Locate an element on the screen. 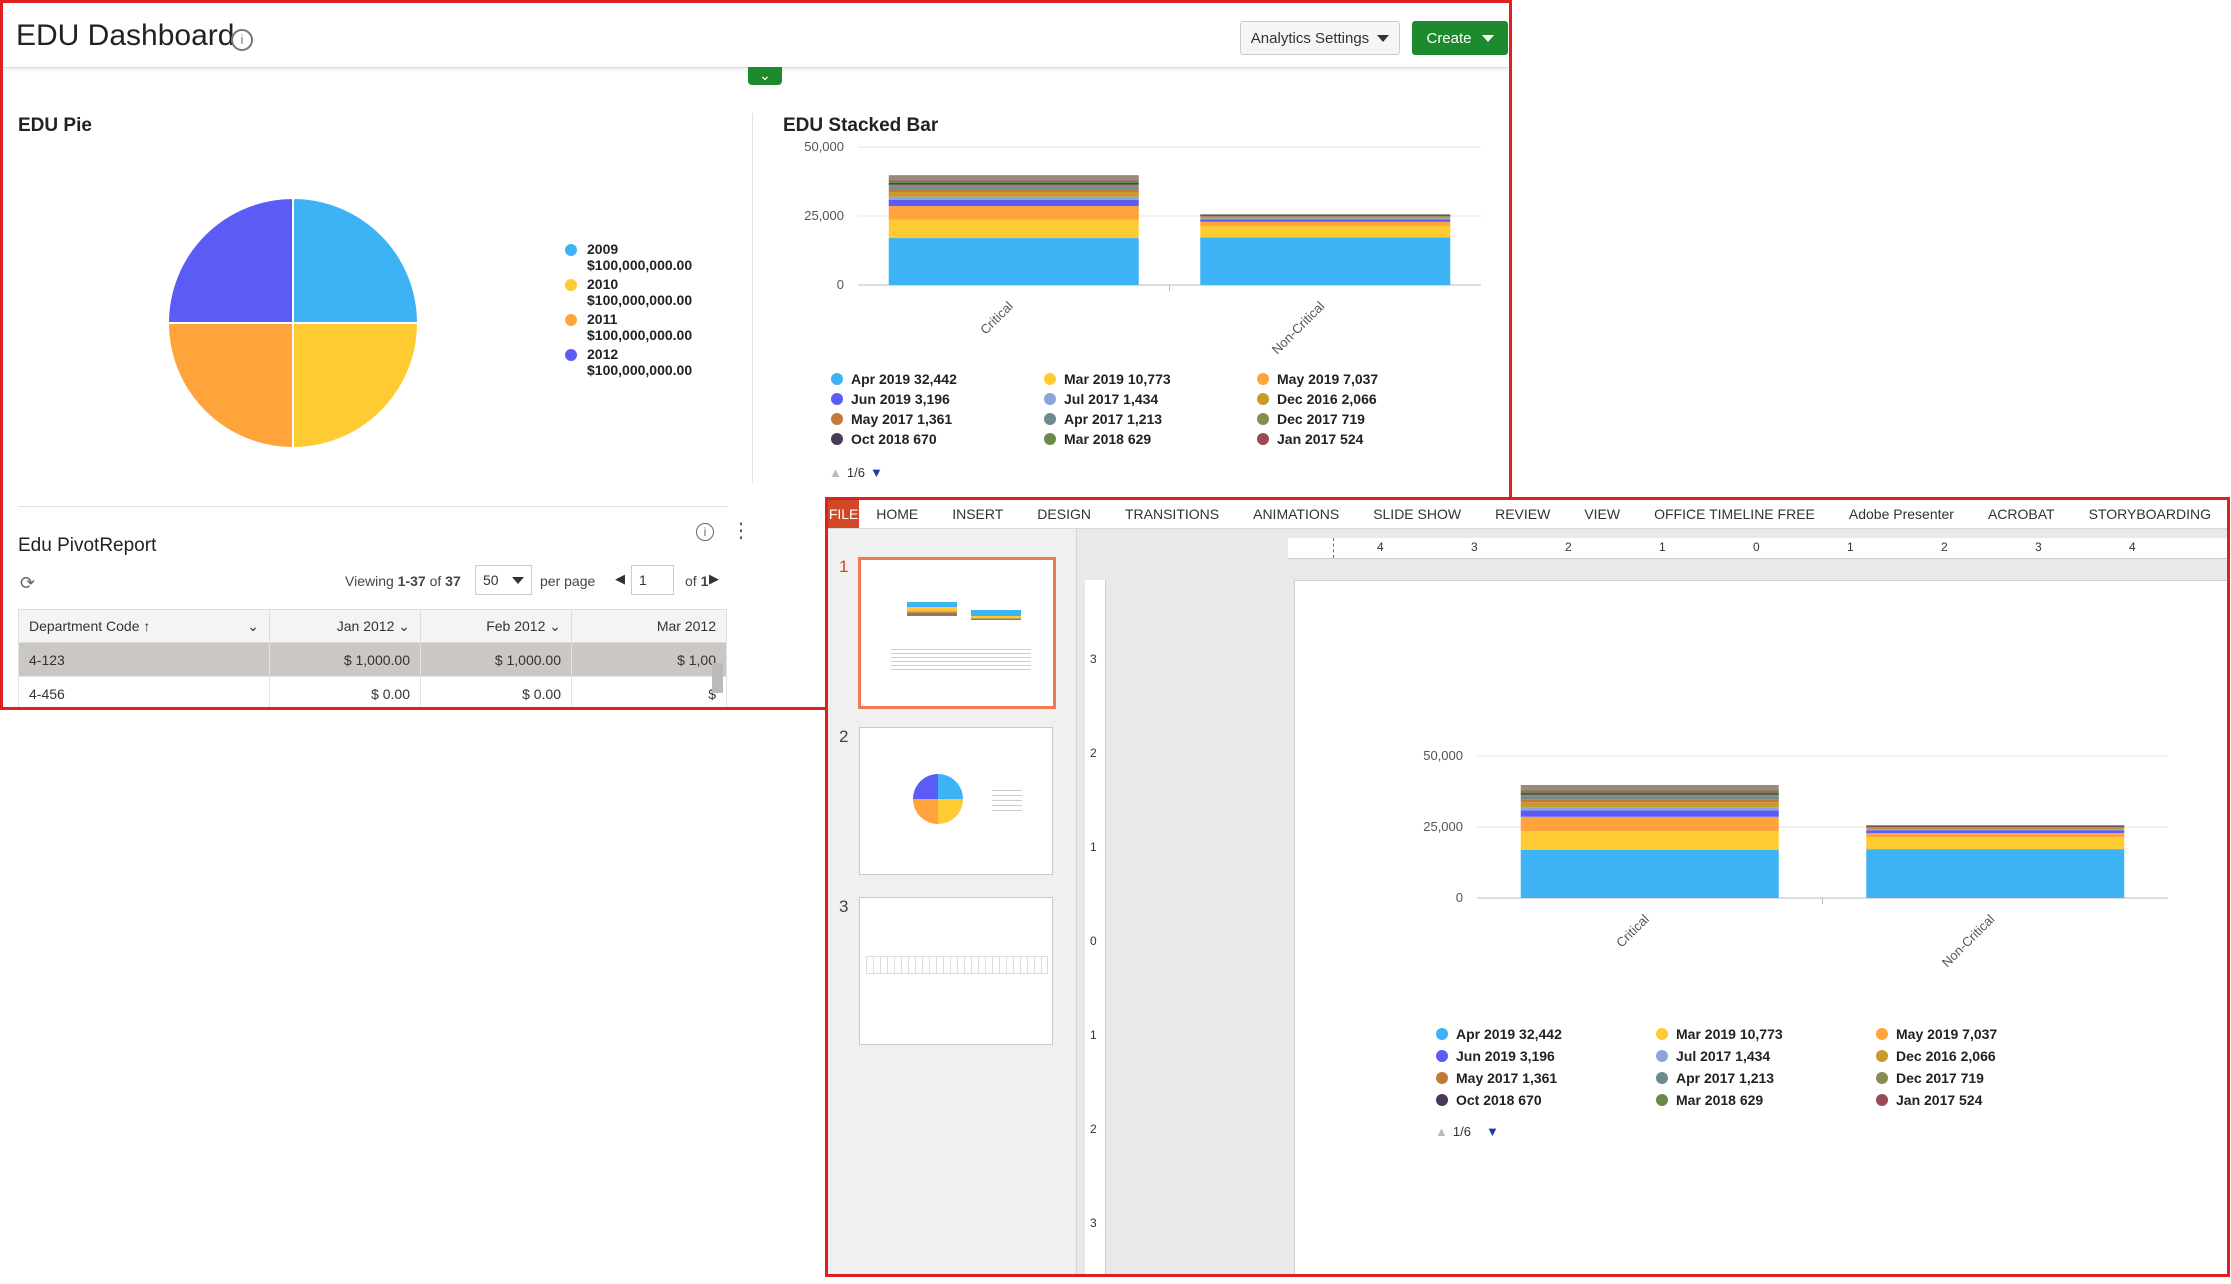 The width and height of the screenshot is (2231, 1284). tab-office-timeline: OFFICE TIMELINE FREE is located at coordinates (1734, 514).